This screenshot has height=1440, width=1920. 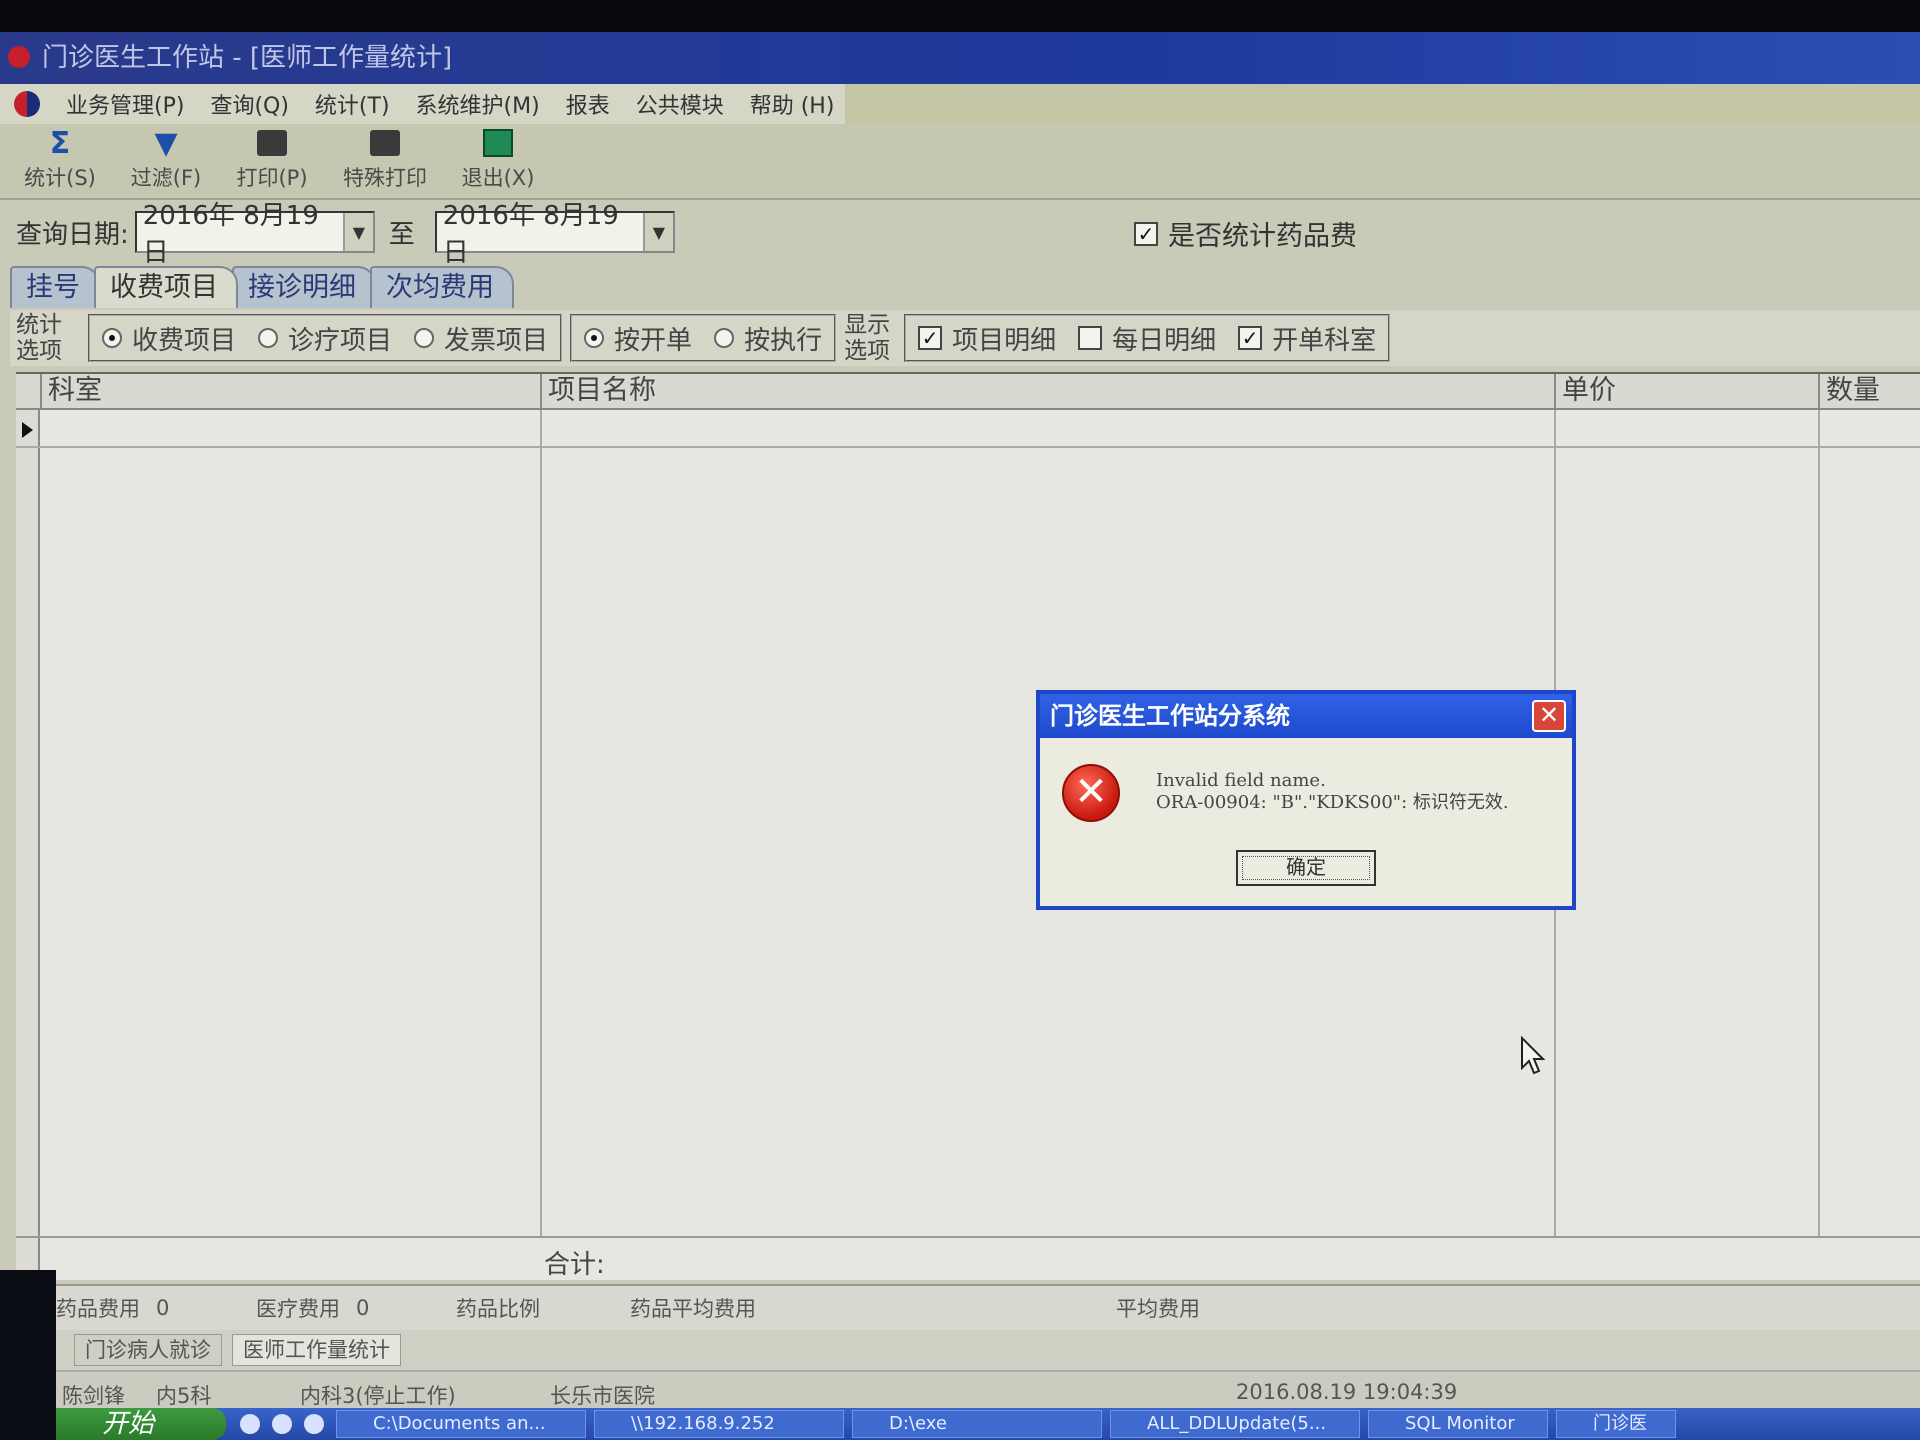 I want to click on task-exe-folder: D:\exe, so click(x=977, y=1424).